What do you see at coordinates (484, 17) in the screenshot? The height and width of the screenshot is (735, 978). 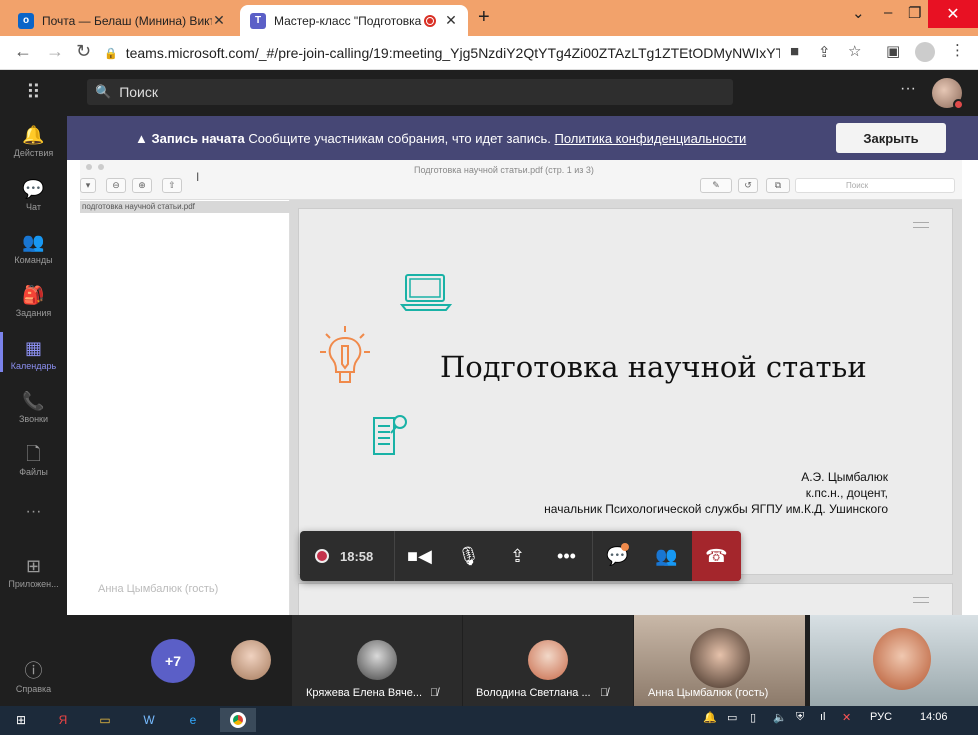 I see `new-tab-button: +` at bounding box center [484, 17].